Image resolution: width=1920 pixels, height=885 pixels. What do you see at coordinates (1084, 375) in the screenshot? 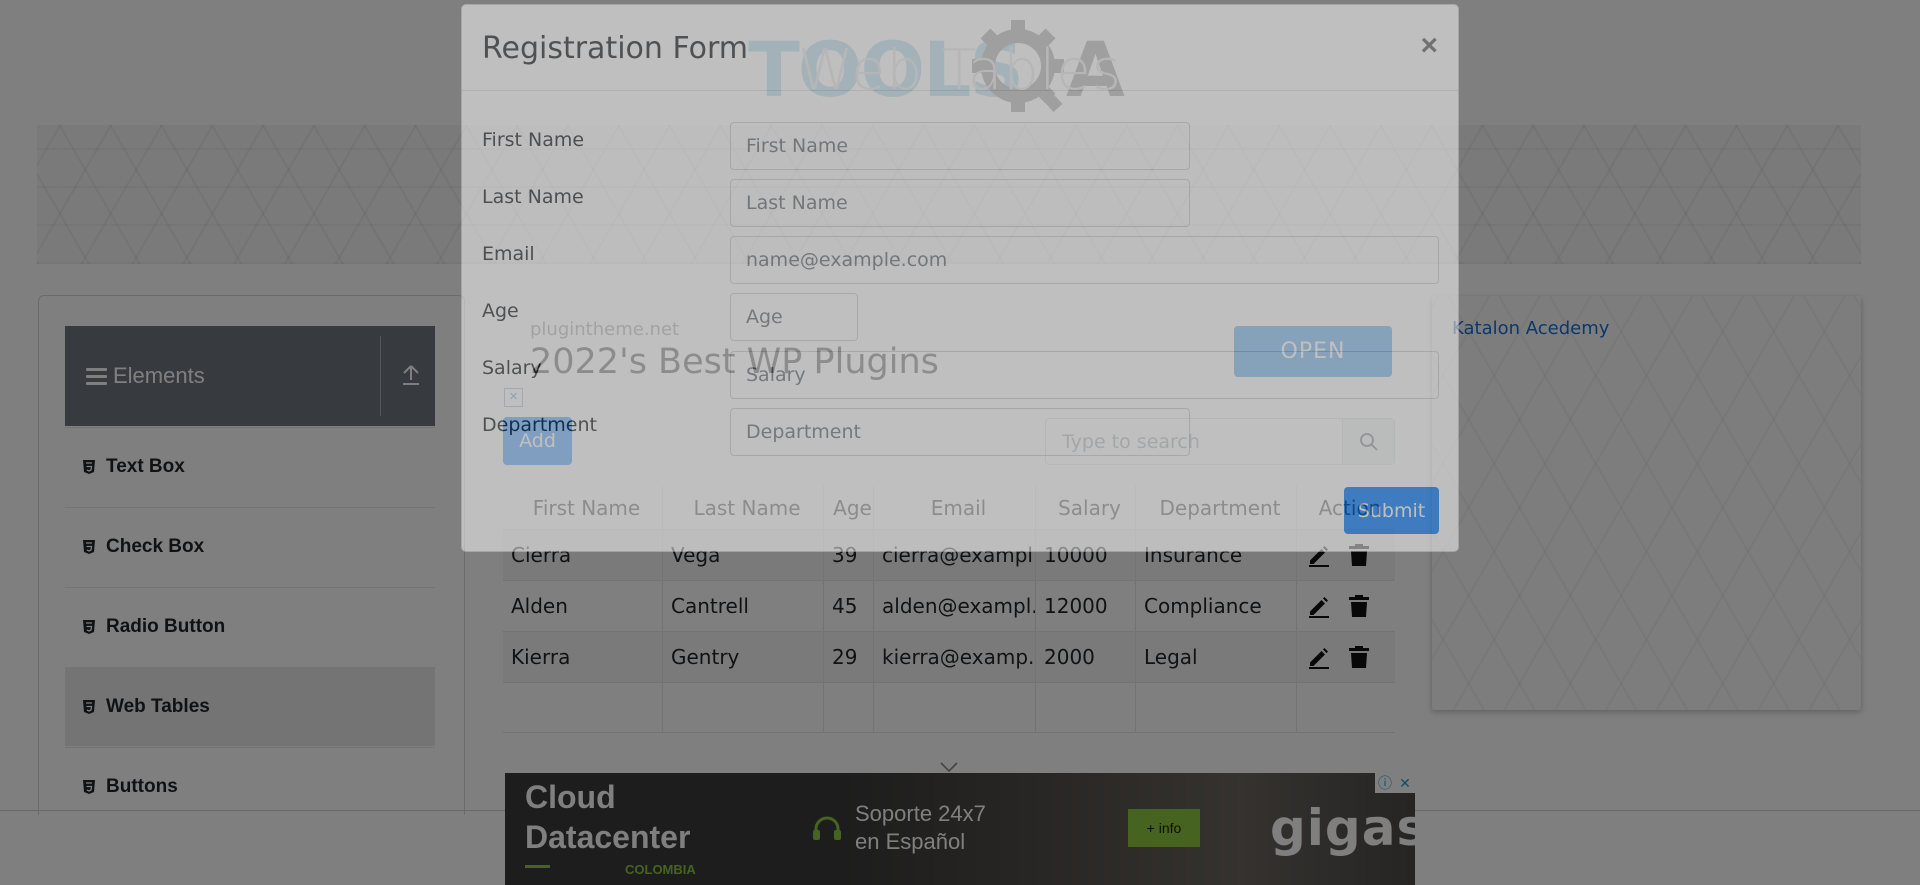
I see `salary-input` at bounding box center [1084, 375].